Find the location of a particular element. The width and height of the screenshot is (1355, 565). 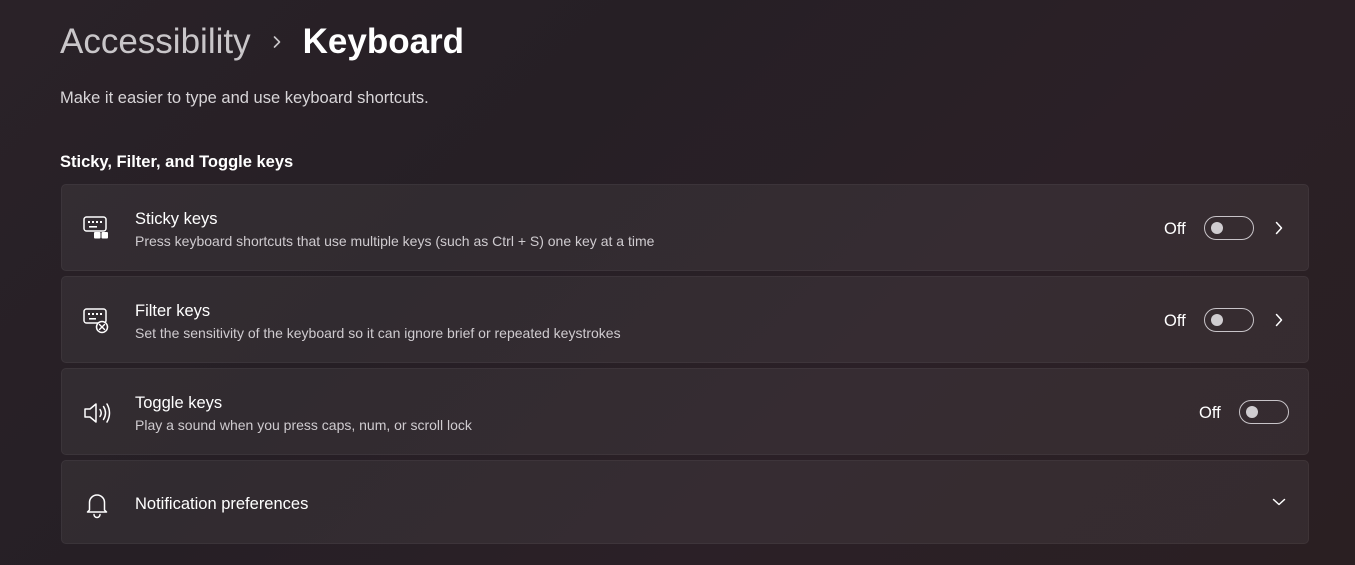

toggle-keys-toggle is located at coordinates (1264, 412).